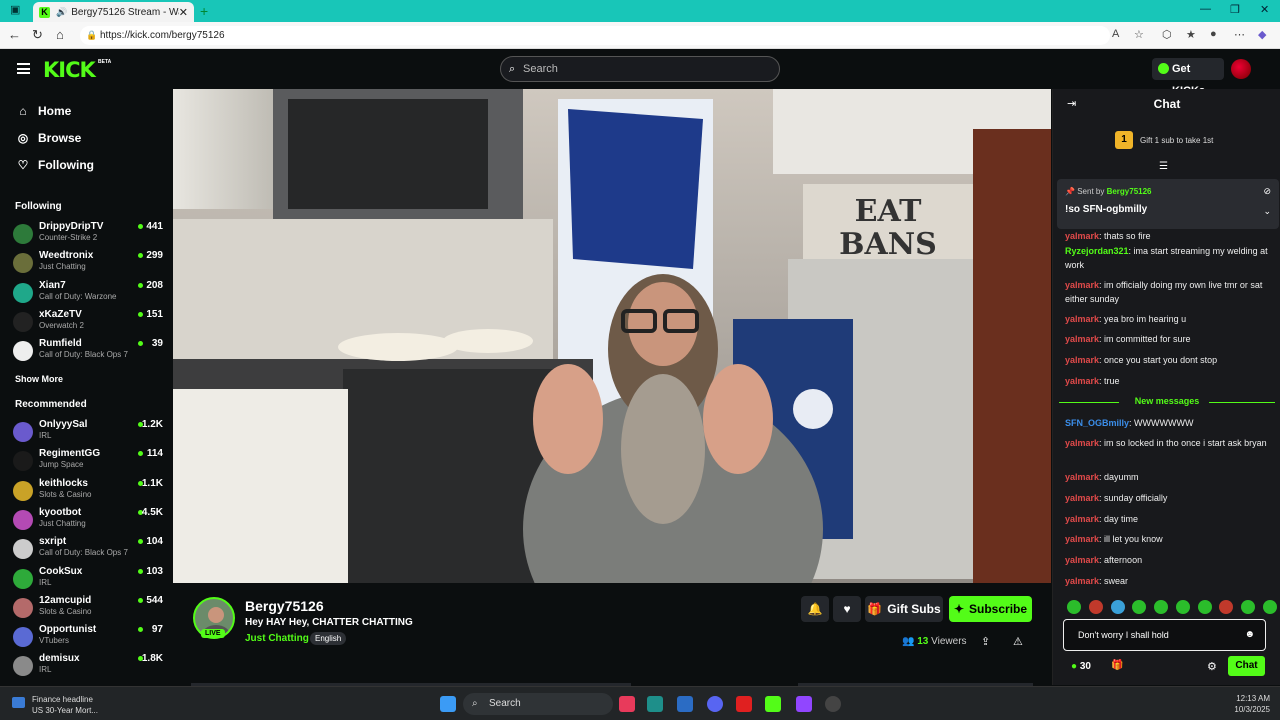 This screenshot has width=1280, height=720. I want to click on start-icon, so click(448, 704).